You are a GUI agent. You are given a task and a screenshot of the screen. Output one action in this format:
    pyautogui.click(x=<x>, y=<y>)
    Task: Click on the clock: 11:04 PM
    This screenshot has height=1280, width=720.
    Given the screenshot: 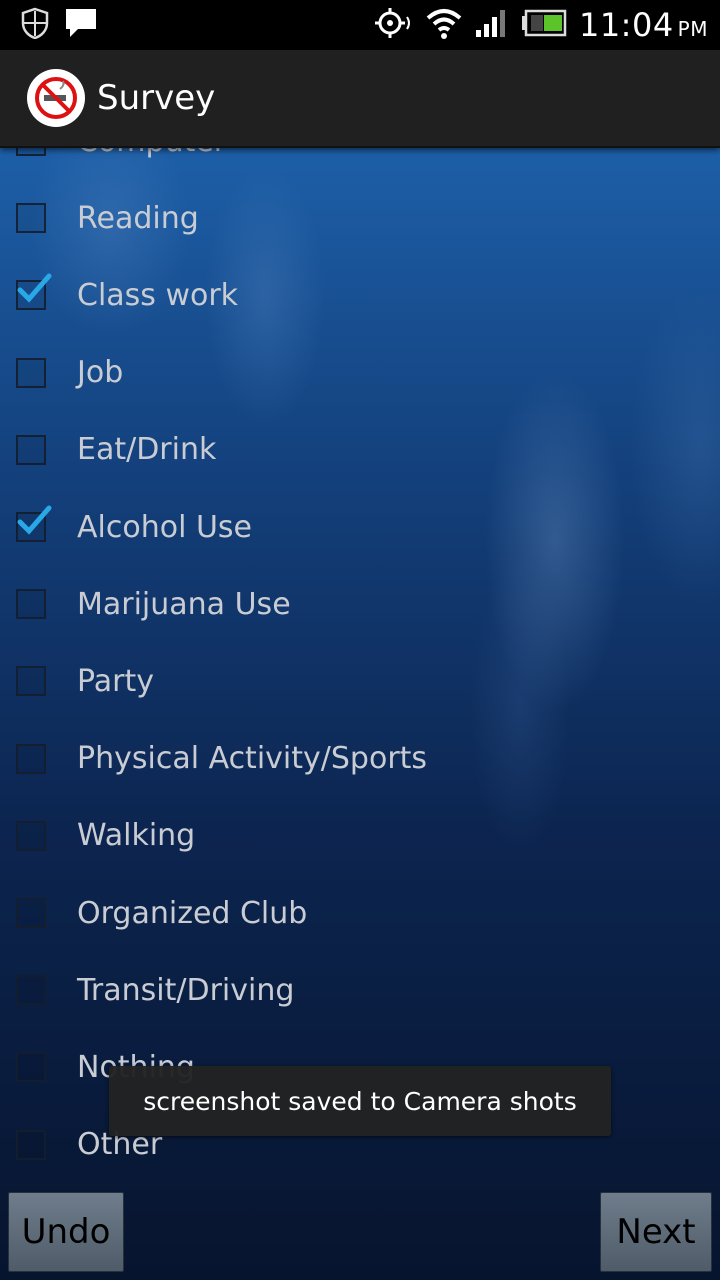 What is the action you would take?
    pyautogui.click(x=643, y=25)
    